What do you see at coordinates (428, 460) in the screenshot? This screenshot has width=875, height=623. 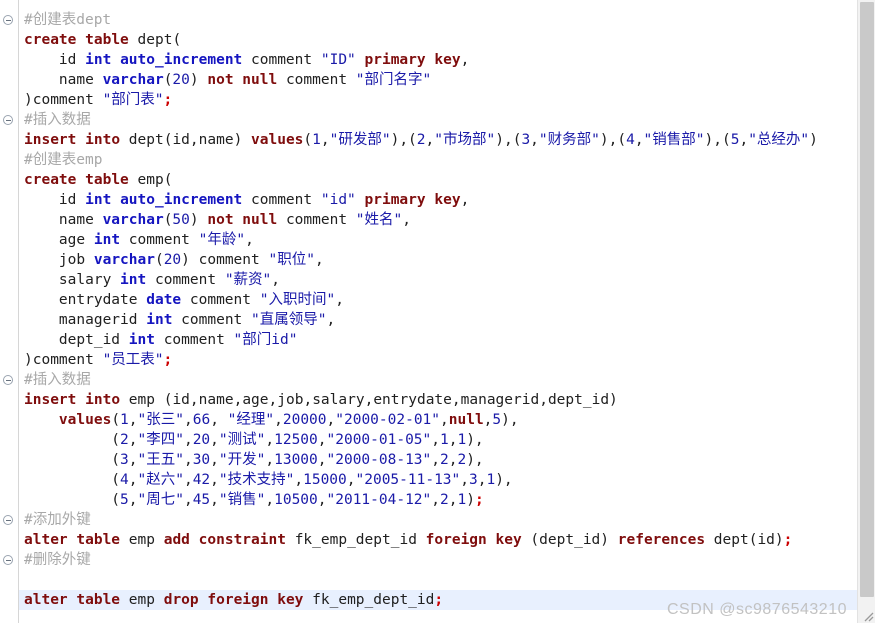 I see `code-line: (3,"王五",30,"开发",13000,"2000-08-13",2,2),` at bounding box center [428, 460].